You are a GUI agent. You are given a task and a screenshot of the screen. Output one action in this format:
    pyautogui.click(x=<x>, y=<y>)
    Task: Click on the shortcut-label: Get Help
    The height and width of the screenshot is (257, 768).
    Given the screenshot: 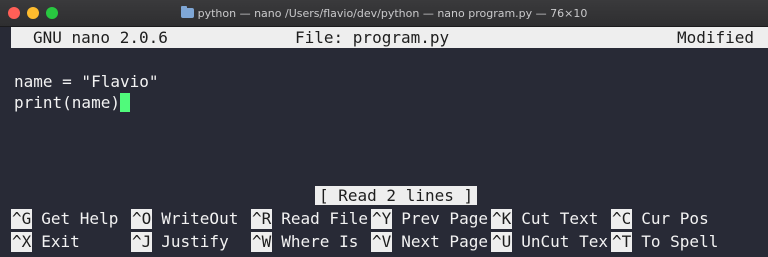 What is the action you would take?
    pyautogui.click(x=80, y=218)
    